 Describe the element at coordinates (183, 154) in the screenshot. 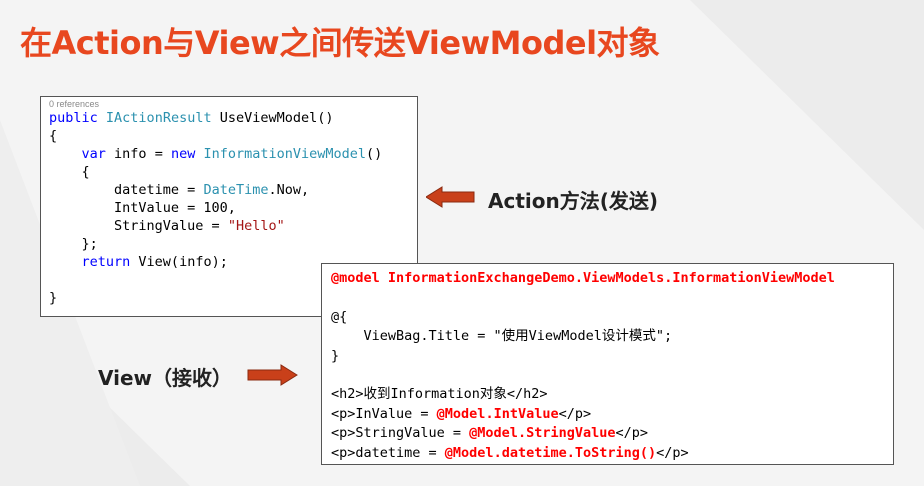

I see `keyword-new: new` at that location.